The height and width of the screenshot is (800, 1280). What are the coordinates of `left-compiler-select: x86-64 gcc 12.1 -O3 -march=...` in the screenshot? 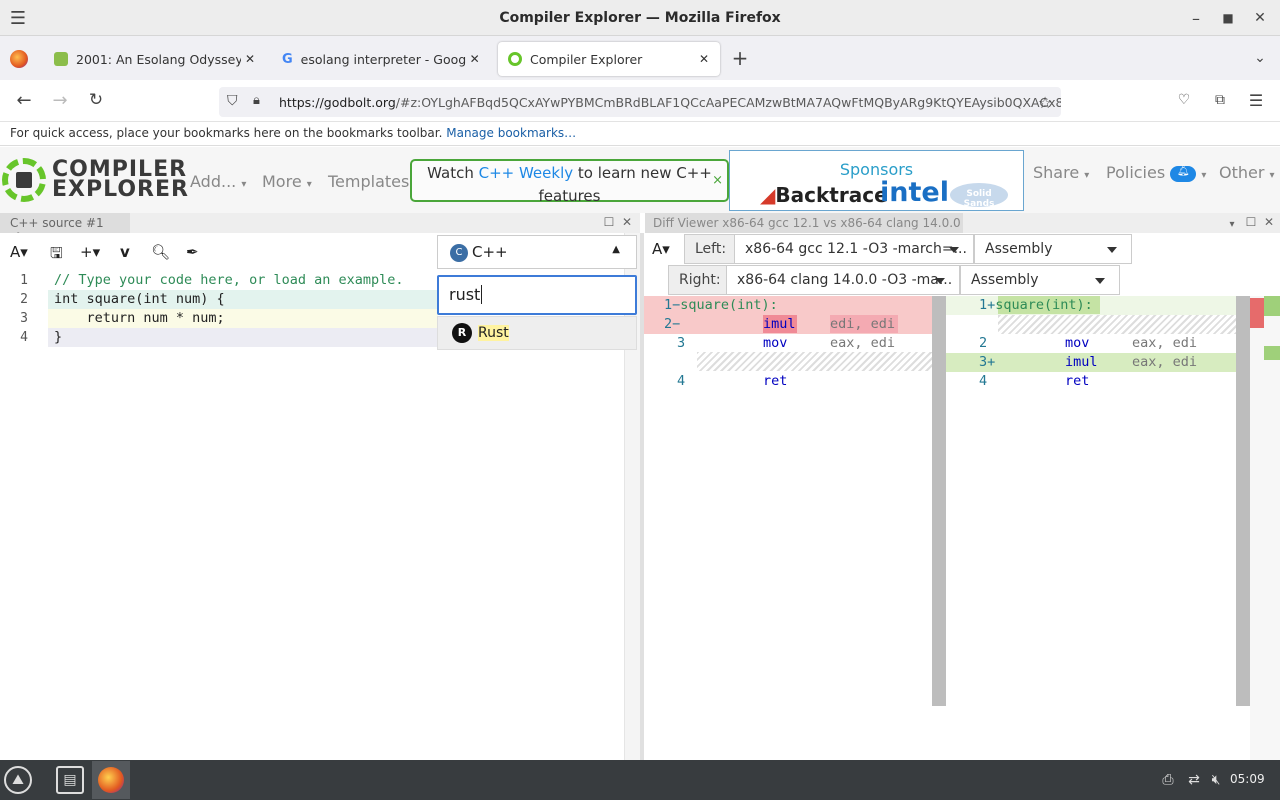 It's located at (854, 249).